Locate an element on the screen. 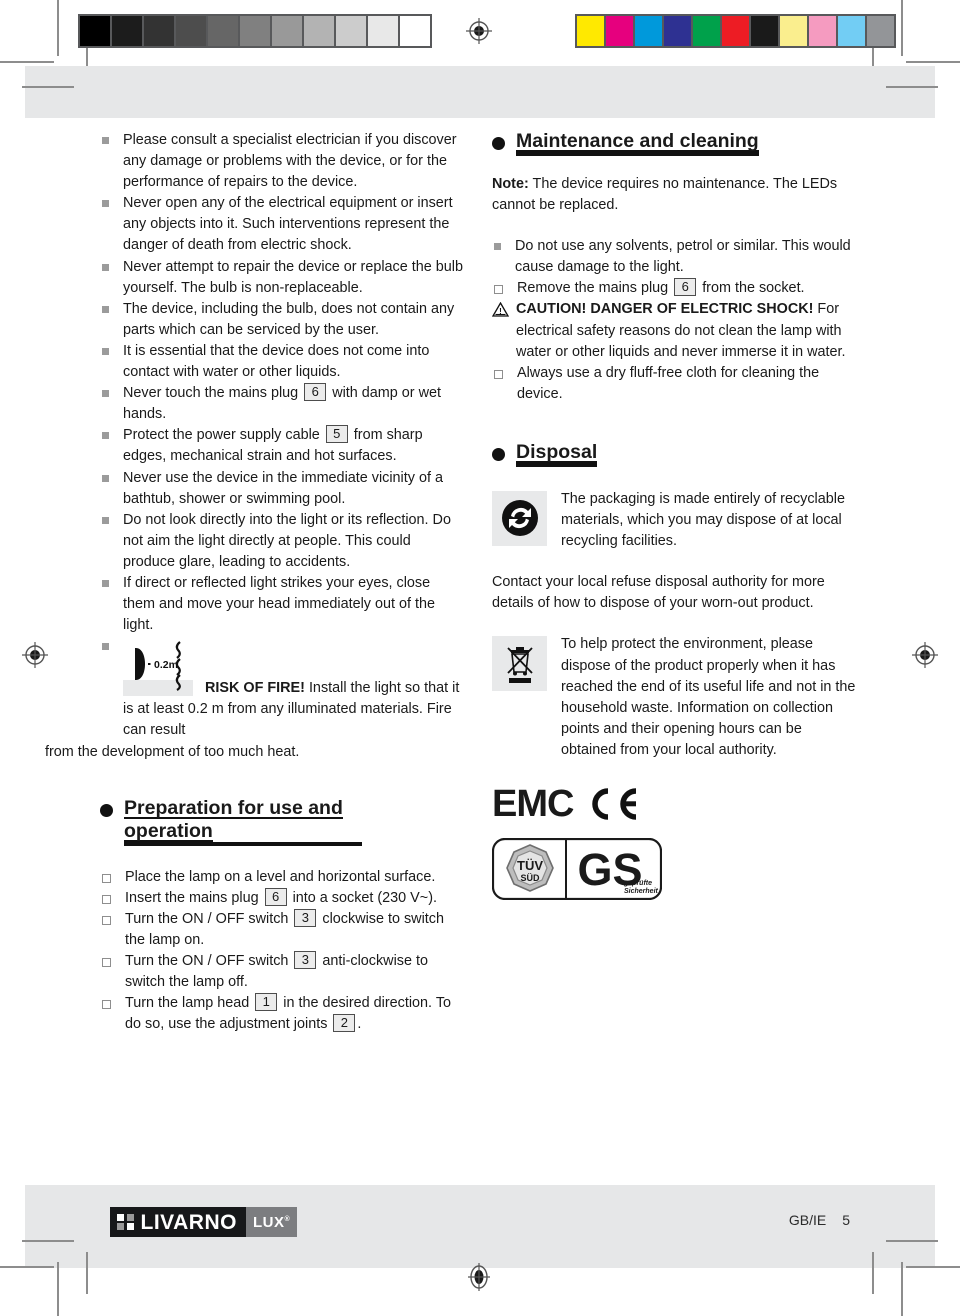 The width and height of the screenshot is (960, 1316). heading-text: Maintenance and cleaning is located at coordinates (637, 143).